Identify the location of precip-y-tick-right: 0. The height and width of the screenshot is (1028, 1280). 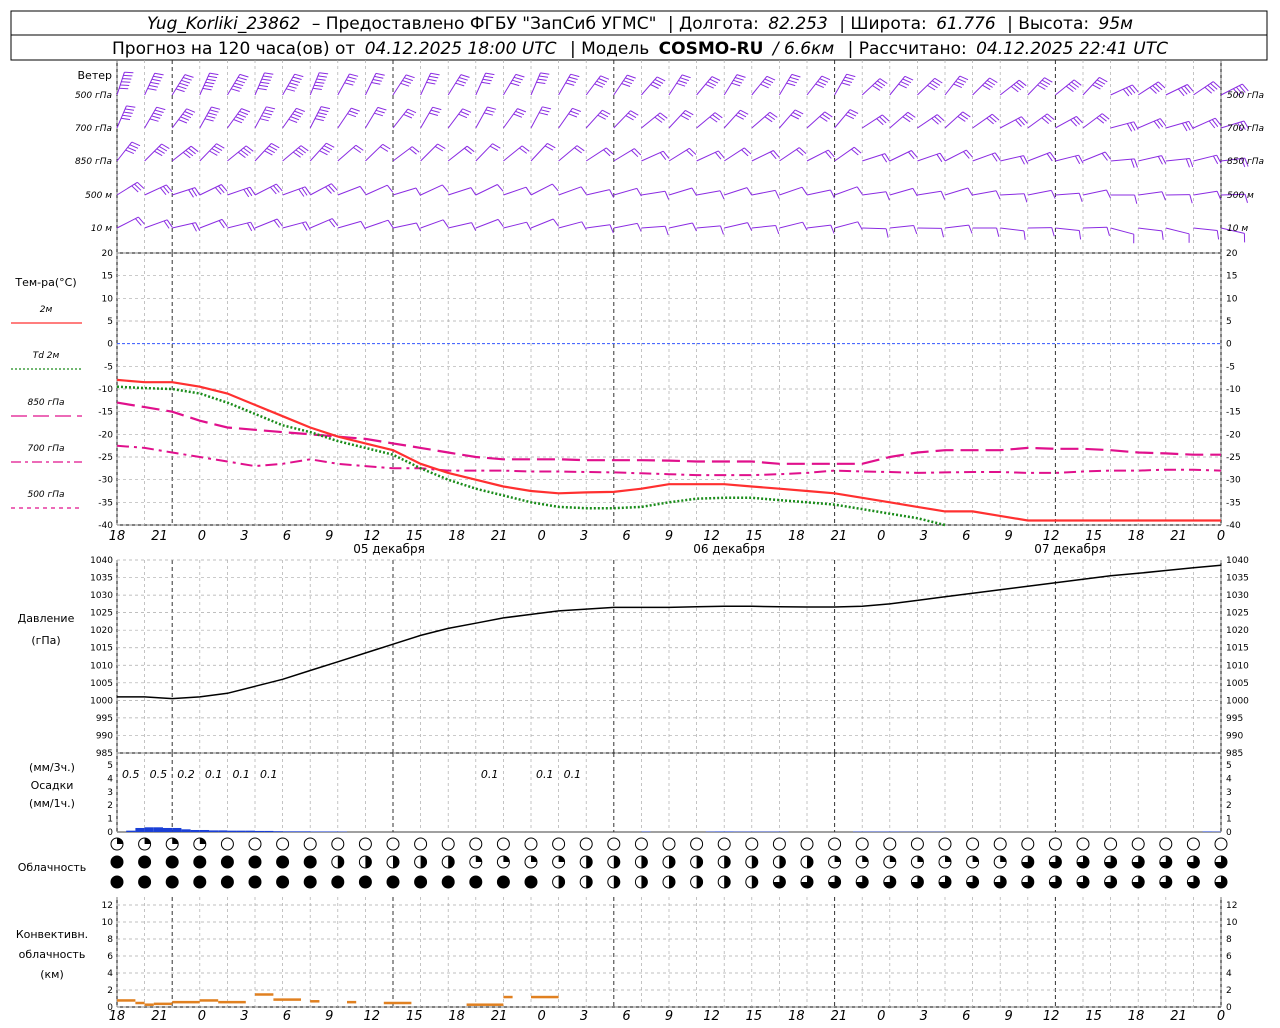
(1229, 833).